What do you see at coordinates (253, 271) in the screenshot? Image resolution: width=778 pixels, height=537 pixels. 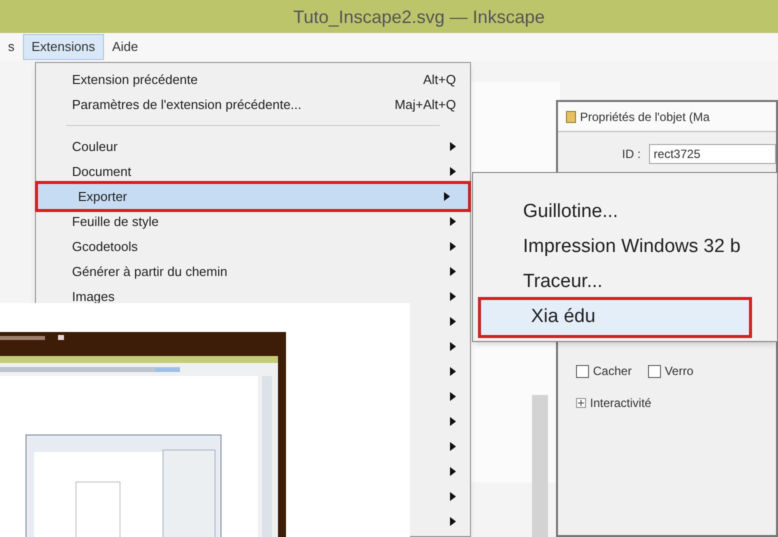 I see `menu-item: Générer à partir du chemin` at bounding box center [253, 271].